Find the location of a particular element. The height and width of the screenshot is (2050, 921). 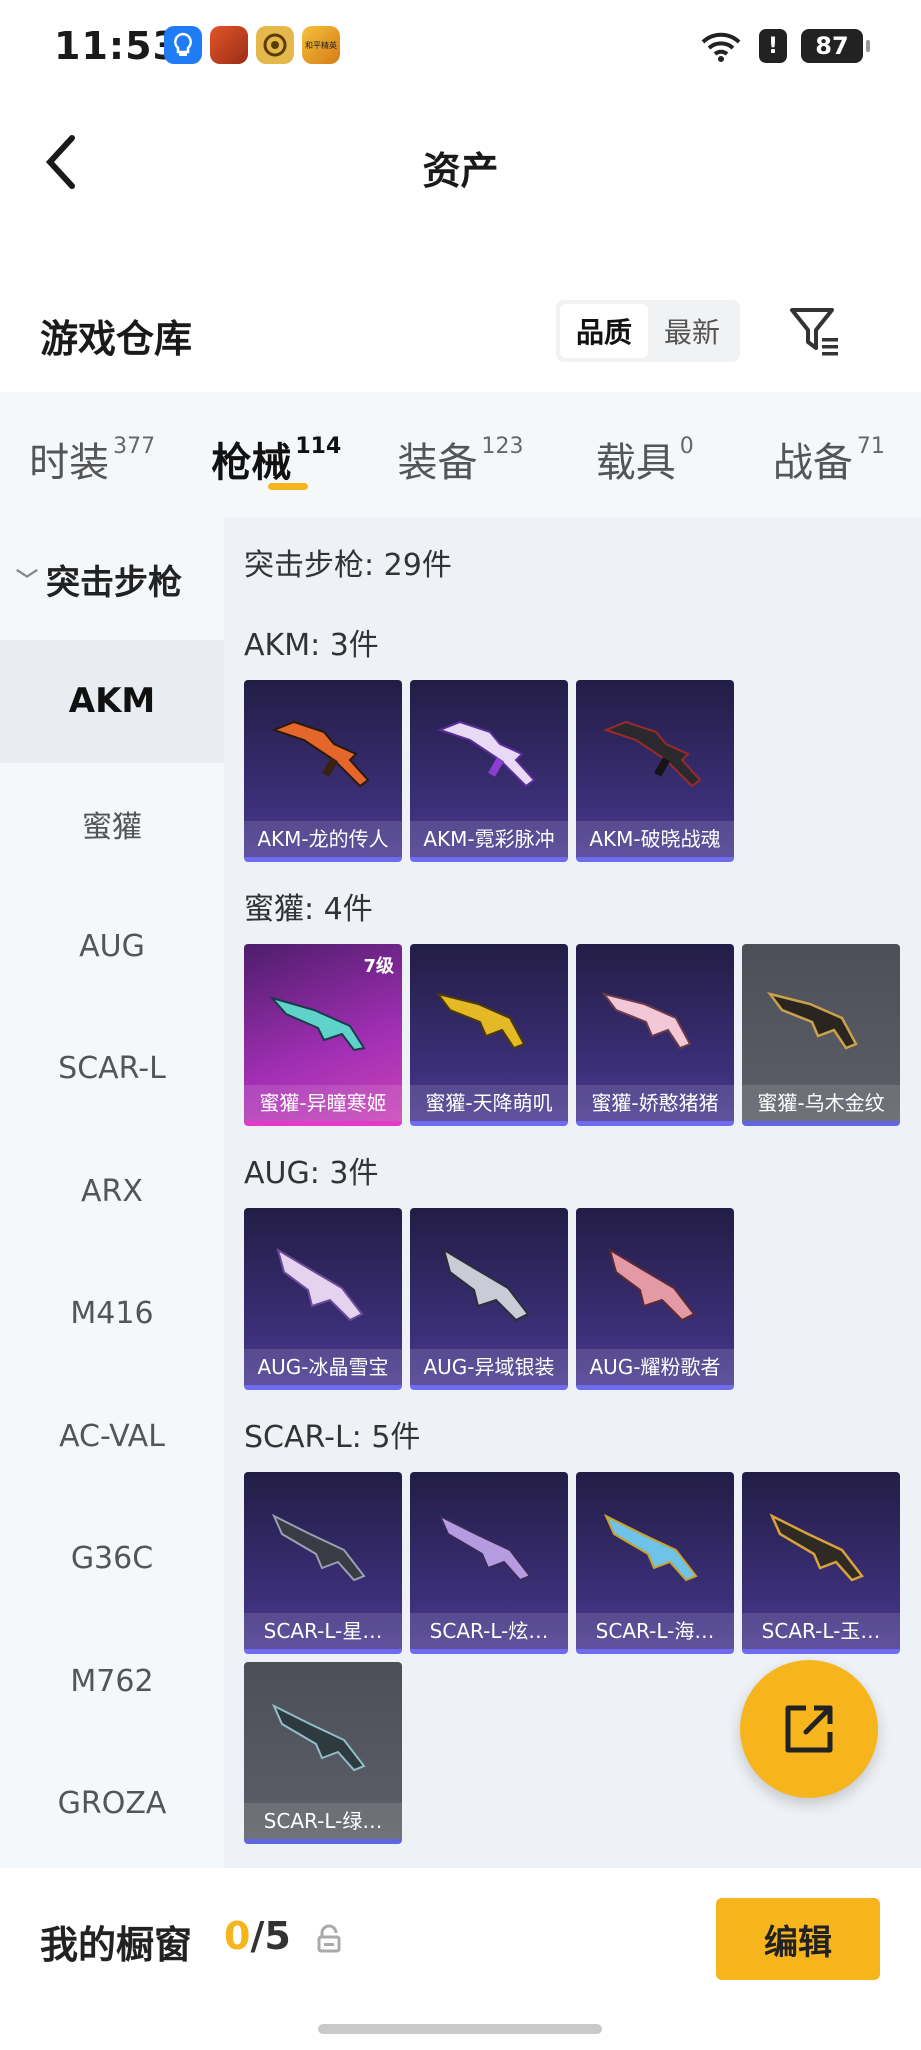

sidebar-item-ac-val: AC-VAL is located at coordinates (112, 1436).